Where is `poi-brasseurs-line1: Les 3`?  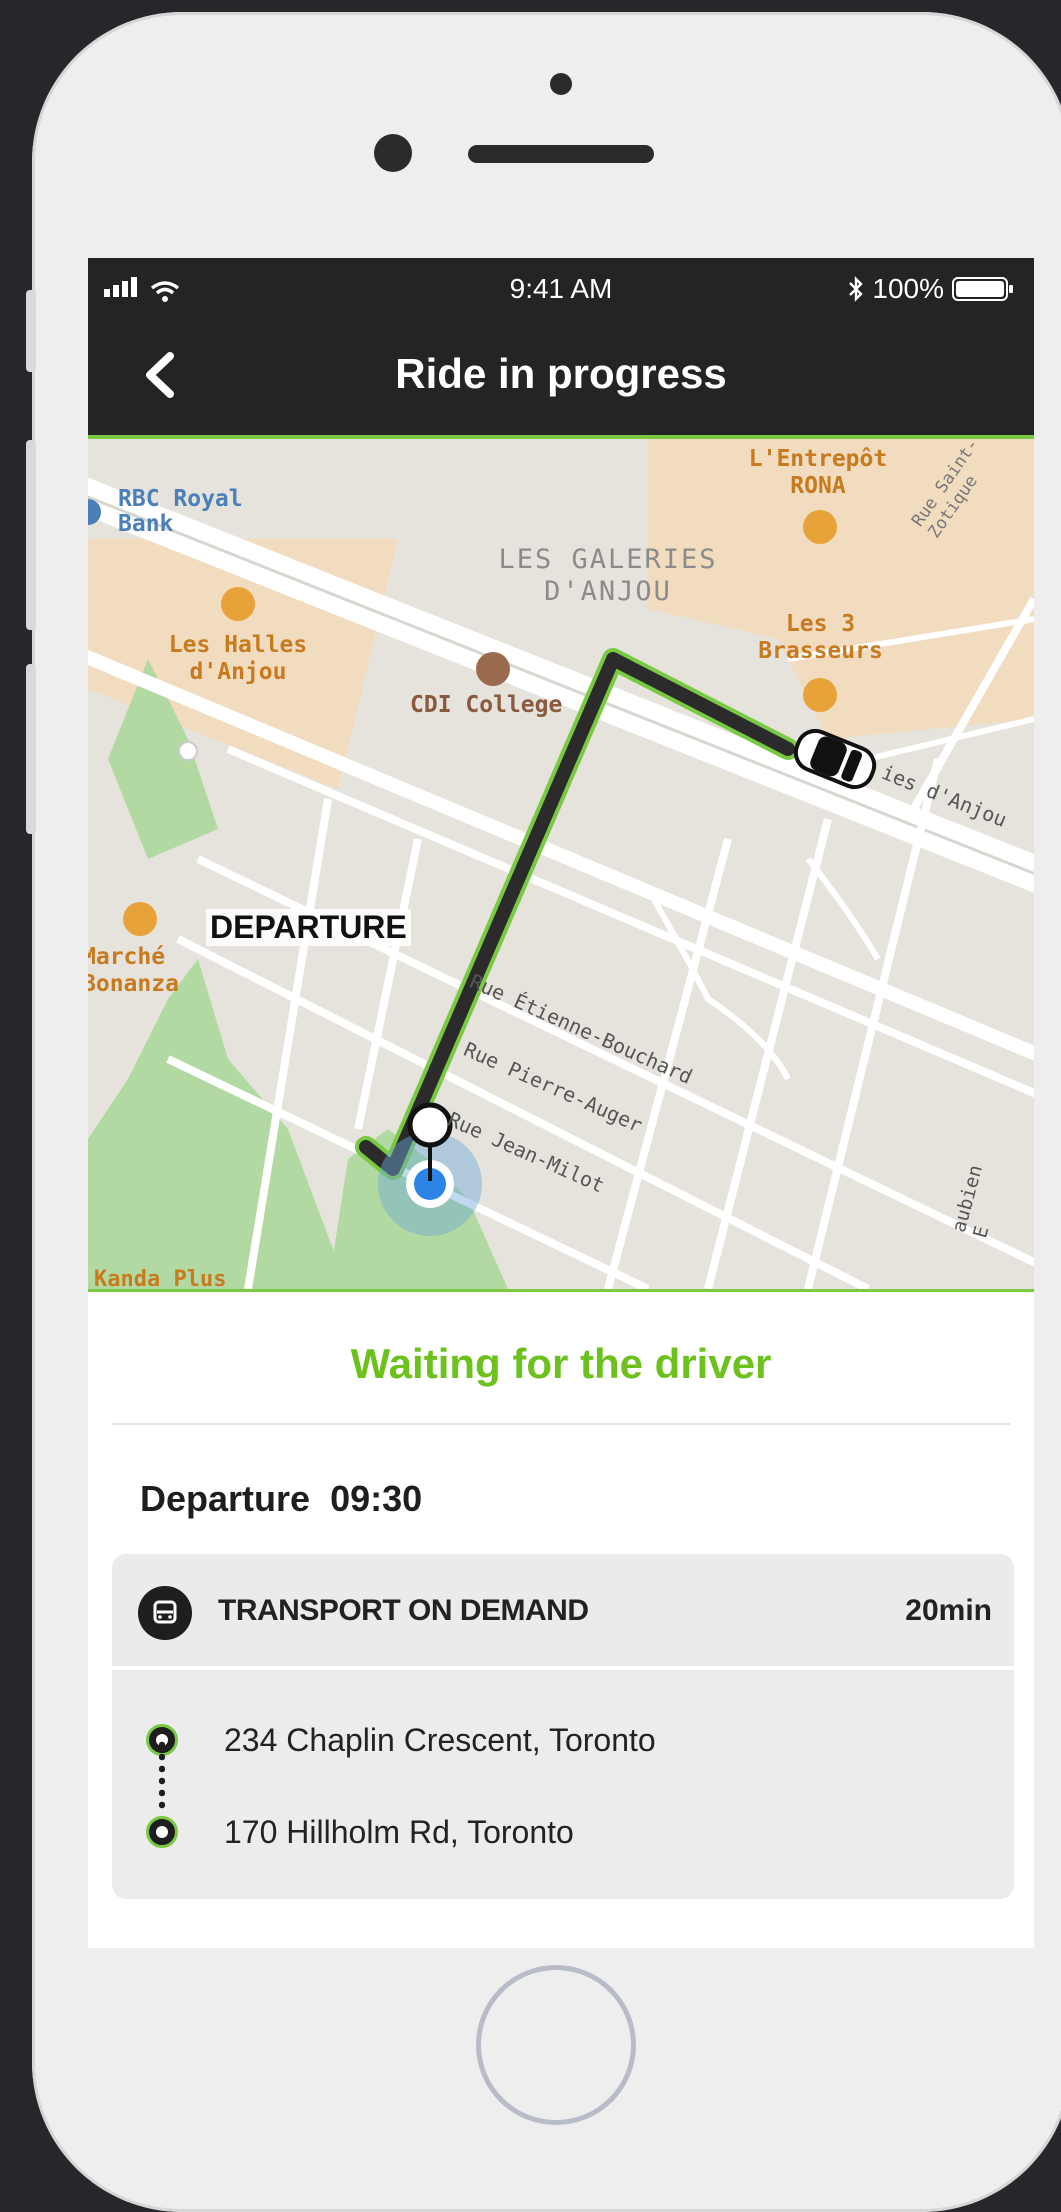 poi-brasseurs-line1: Les 3 is located at coordinates (820, 624).